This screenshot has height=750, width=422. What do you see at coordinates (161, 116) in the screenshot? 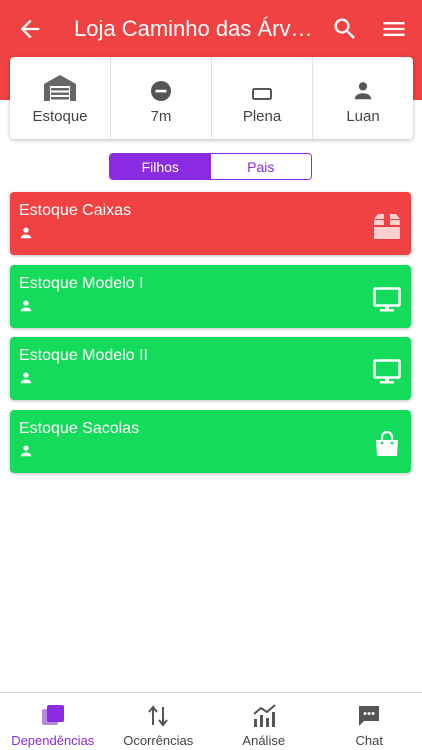
I see `info-label: 7m` at bounding box center [161, 116].